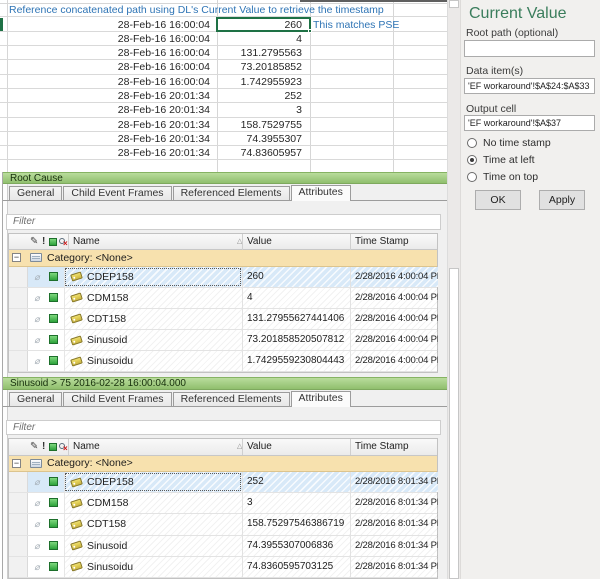 The image size is (600, 579). I want to click on sheet-row: 28-Feb-16 20:01:34 252, so click(223, 96).